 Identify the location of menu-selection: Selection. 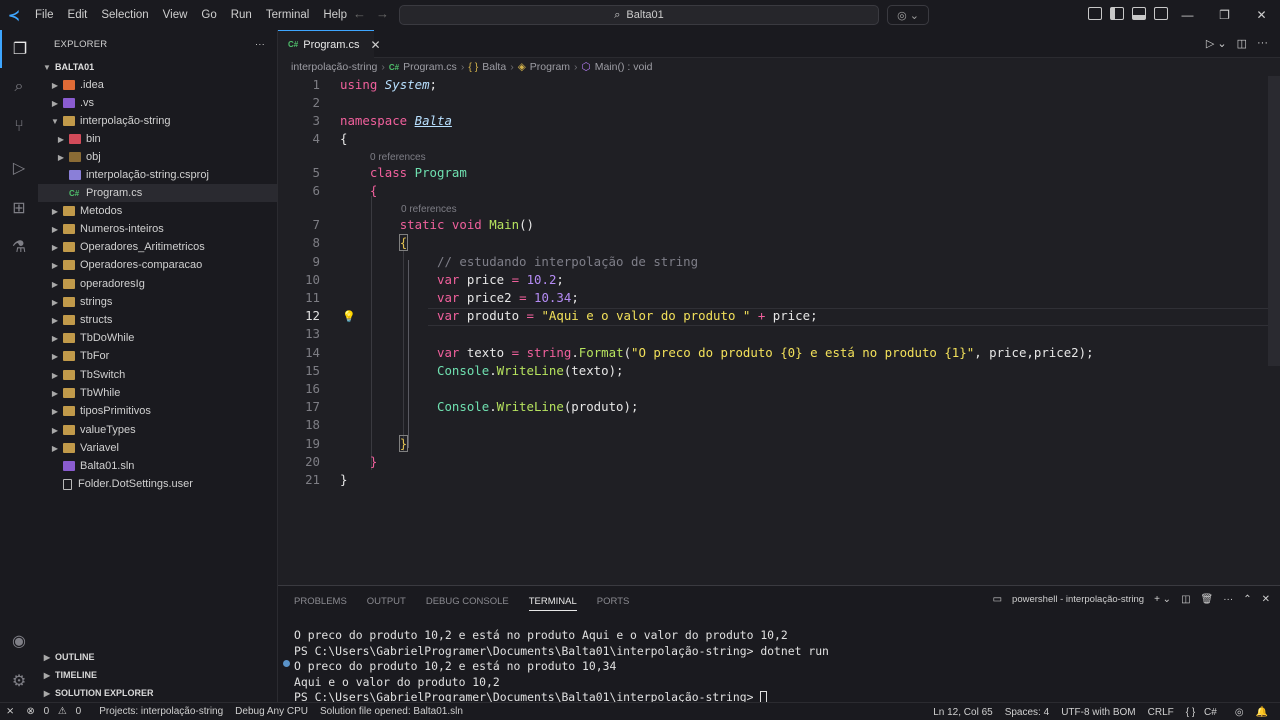
(124, 15).